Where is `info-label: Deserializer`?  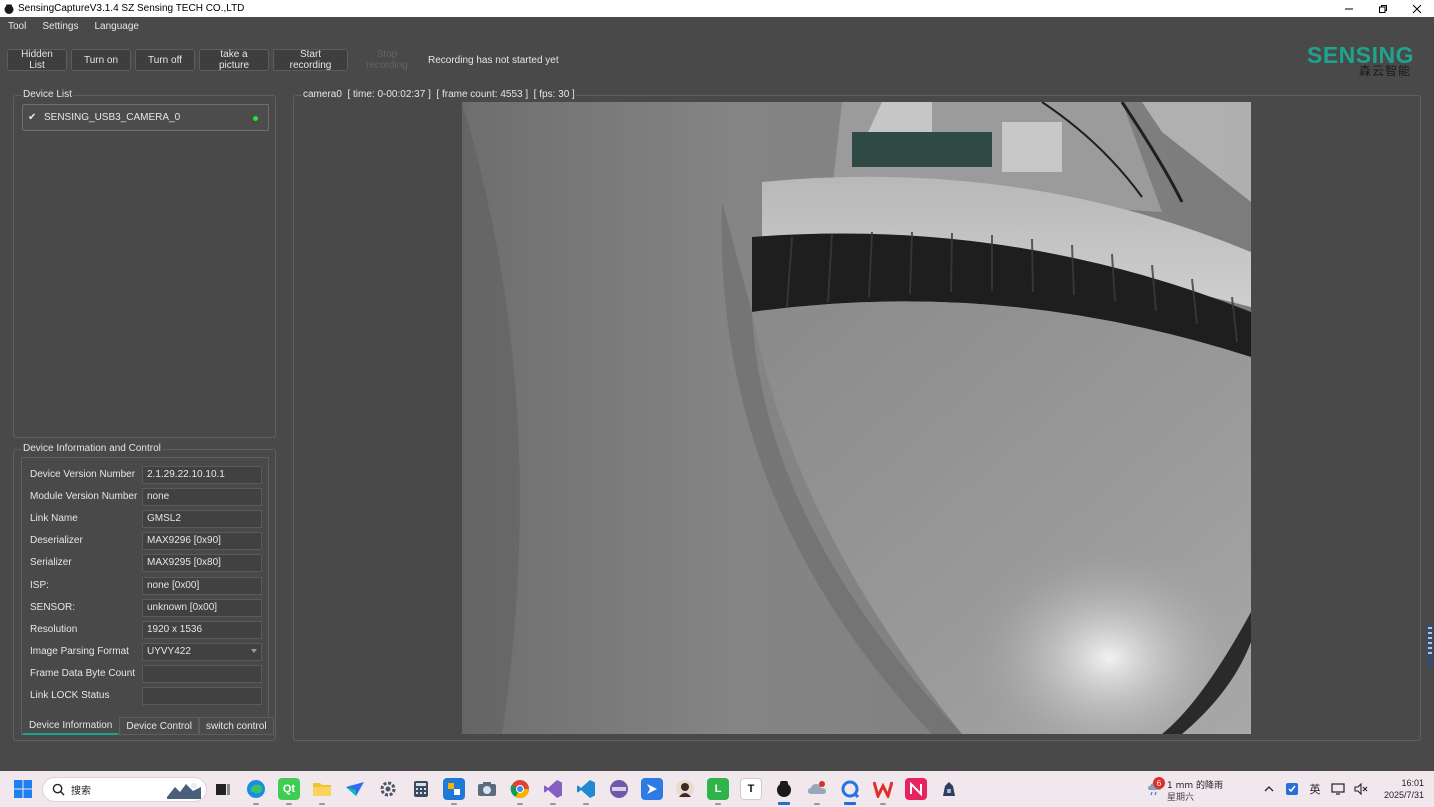
info-label: Deserializer is located at coordinates (56, 540).